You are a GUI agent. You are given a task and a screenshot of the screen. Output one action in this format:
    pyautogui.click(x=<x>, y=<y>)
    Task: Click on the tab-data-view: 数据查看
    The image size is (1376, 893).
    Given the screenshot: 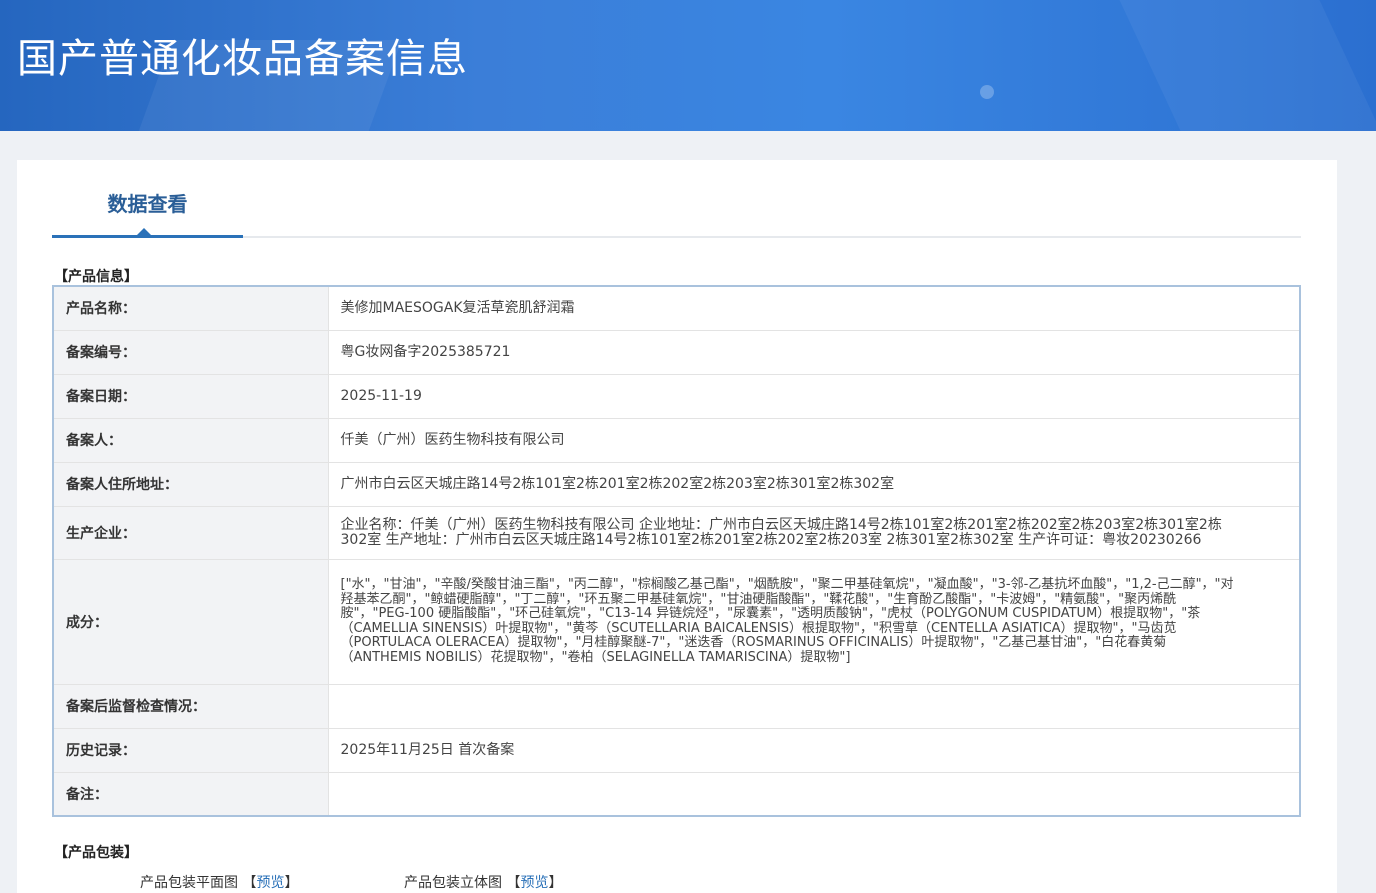 What is the action you would take?
    pyautogui.click(x=147, y=199)
    